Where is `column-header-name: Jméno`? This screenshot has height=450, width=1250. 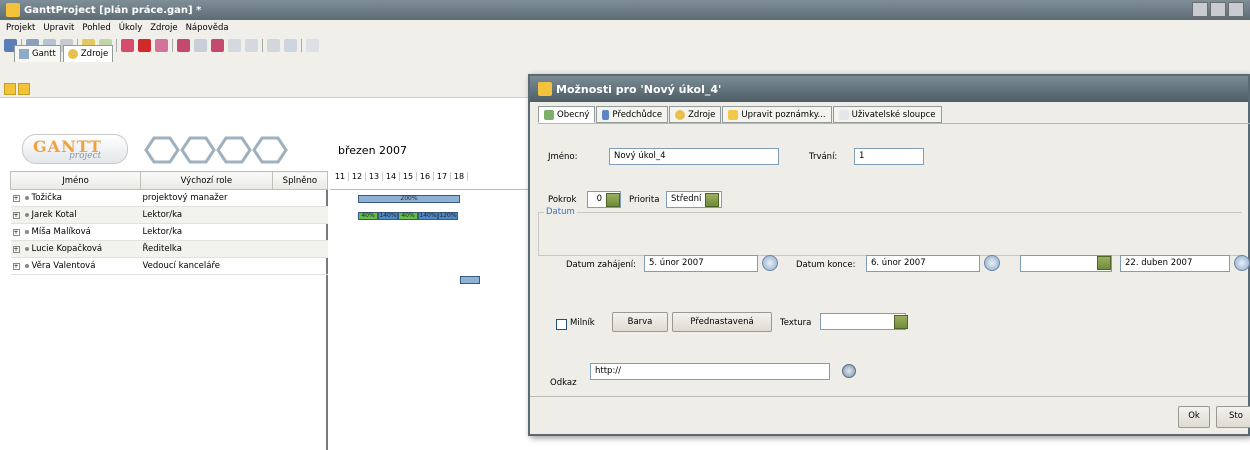 column-header-name: Jméno is located at coordinates (75, 180).